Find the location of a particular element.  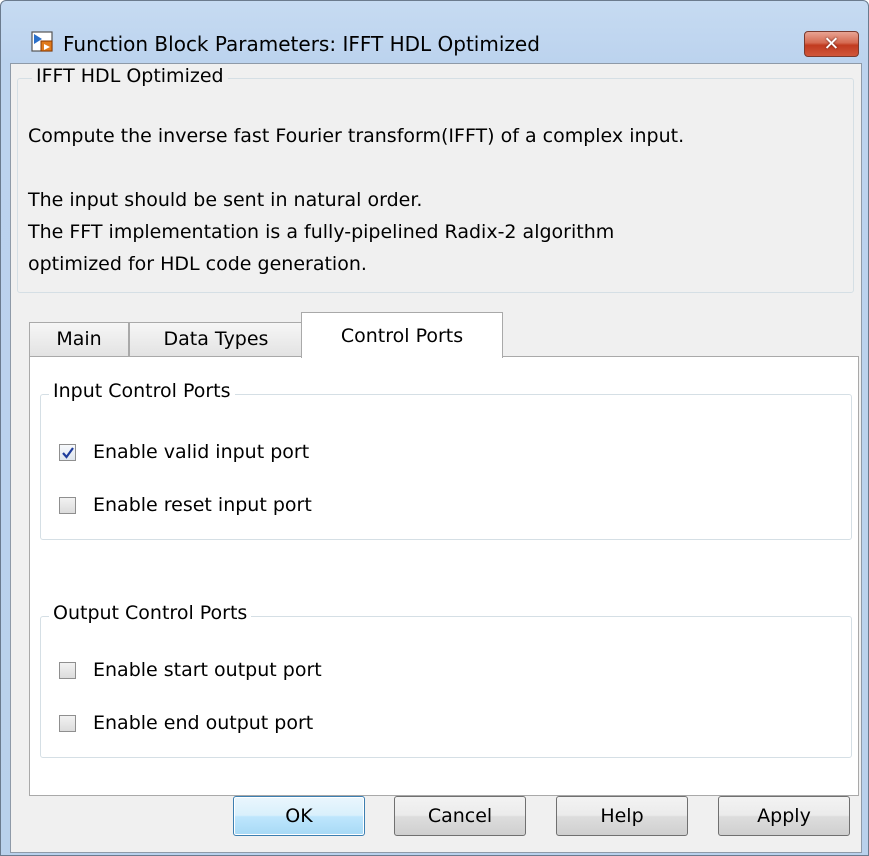

tab-strip: Main Data Types Control Ports is located at coordinates (444, 335).